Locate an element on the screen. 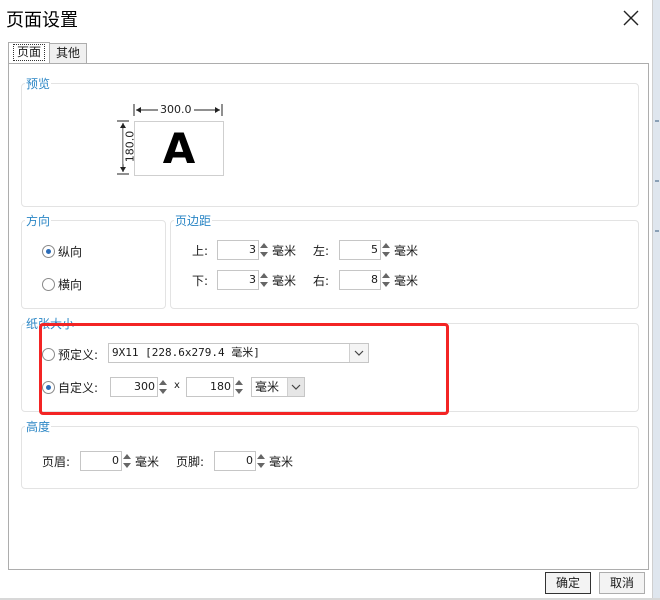  unit-select: 毫米 is located at coordinates (278, 387).